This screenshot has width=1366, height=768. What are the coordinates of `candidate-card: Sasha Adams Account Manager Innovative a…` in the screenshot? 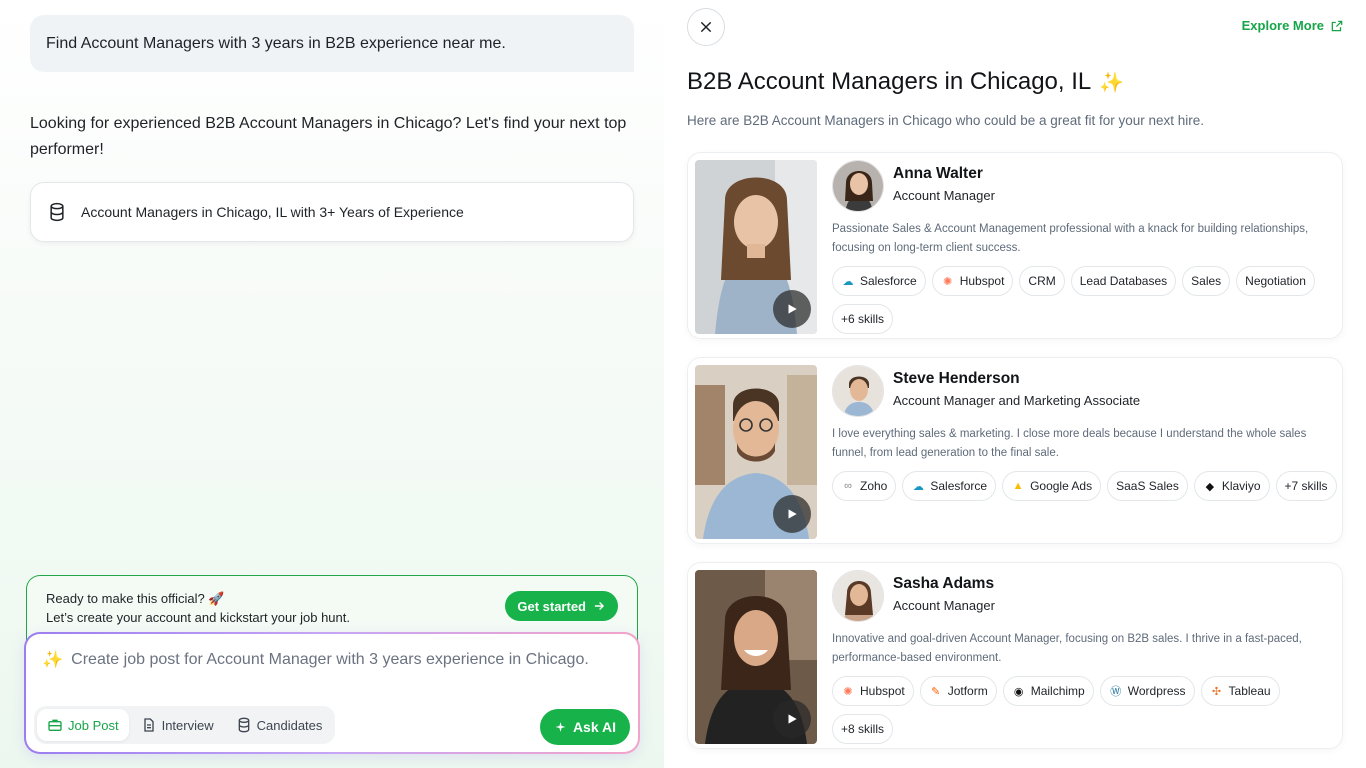 It's located at (1015, 655).